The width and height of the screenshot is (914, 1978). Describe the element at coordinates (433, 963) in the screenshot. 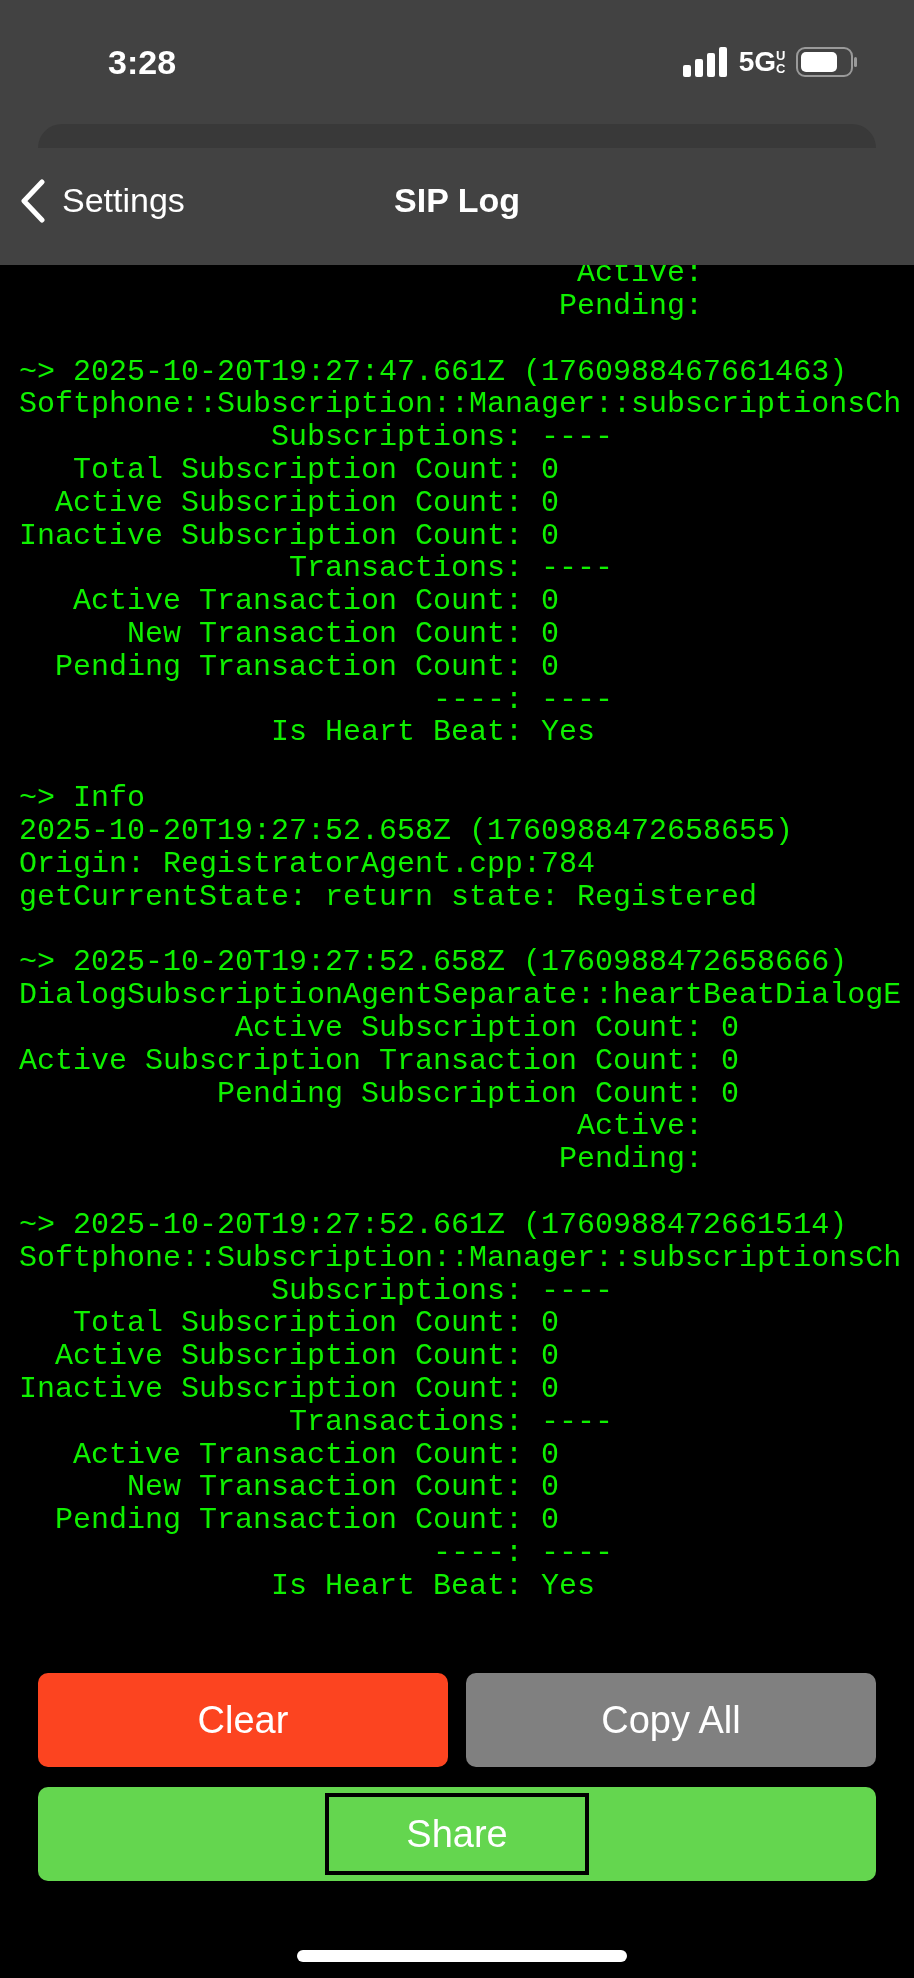

I see `log-line: ~> 2025-10-20T19:27:52.658Z (1760988472658666)` at that location.